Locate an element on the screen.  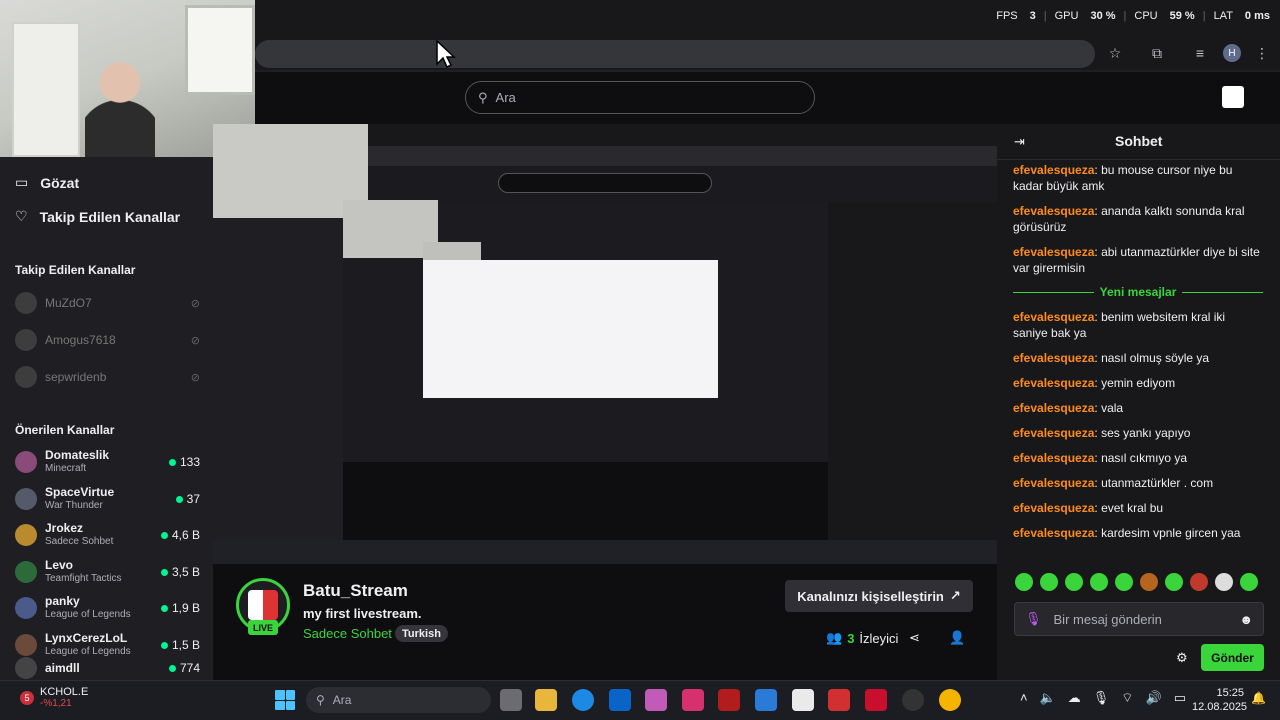
recommended-channel: aimdll 774 is located at coordinates (107, 668).